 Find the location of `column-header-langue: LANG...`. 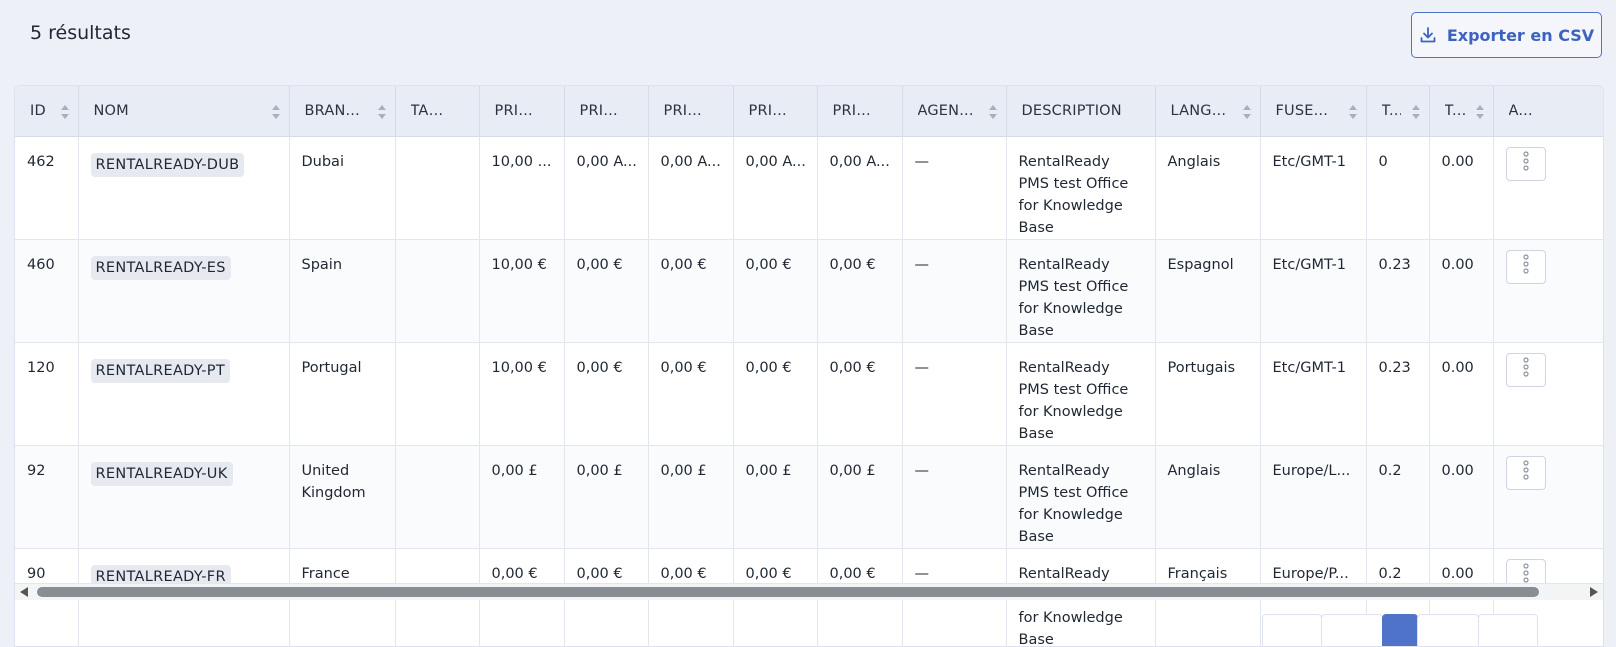

column-header-langue: LANG... is located at coordinates (1207, 111).